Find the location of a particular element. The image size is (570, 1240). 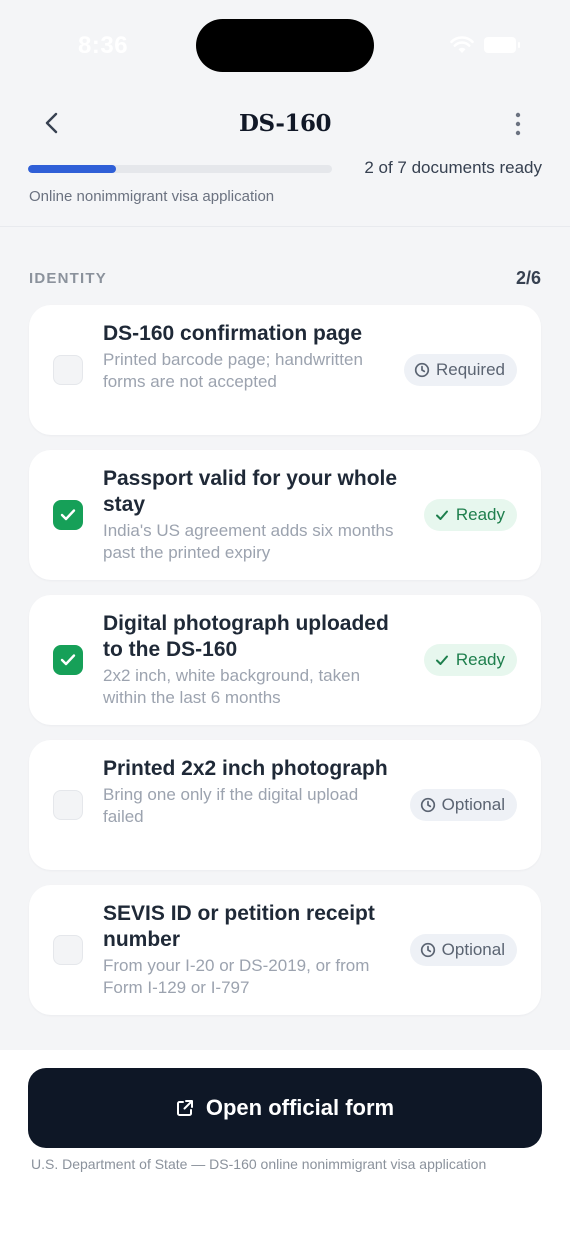

open-official-form-button: Open official form is located at coordinates (285, 1108).